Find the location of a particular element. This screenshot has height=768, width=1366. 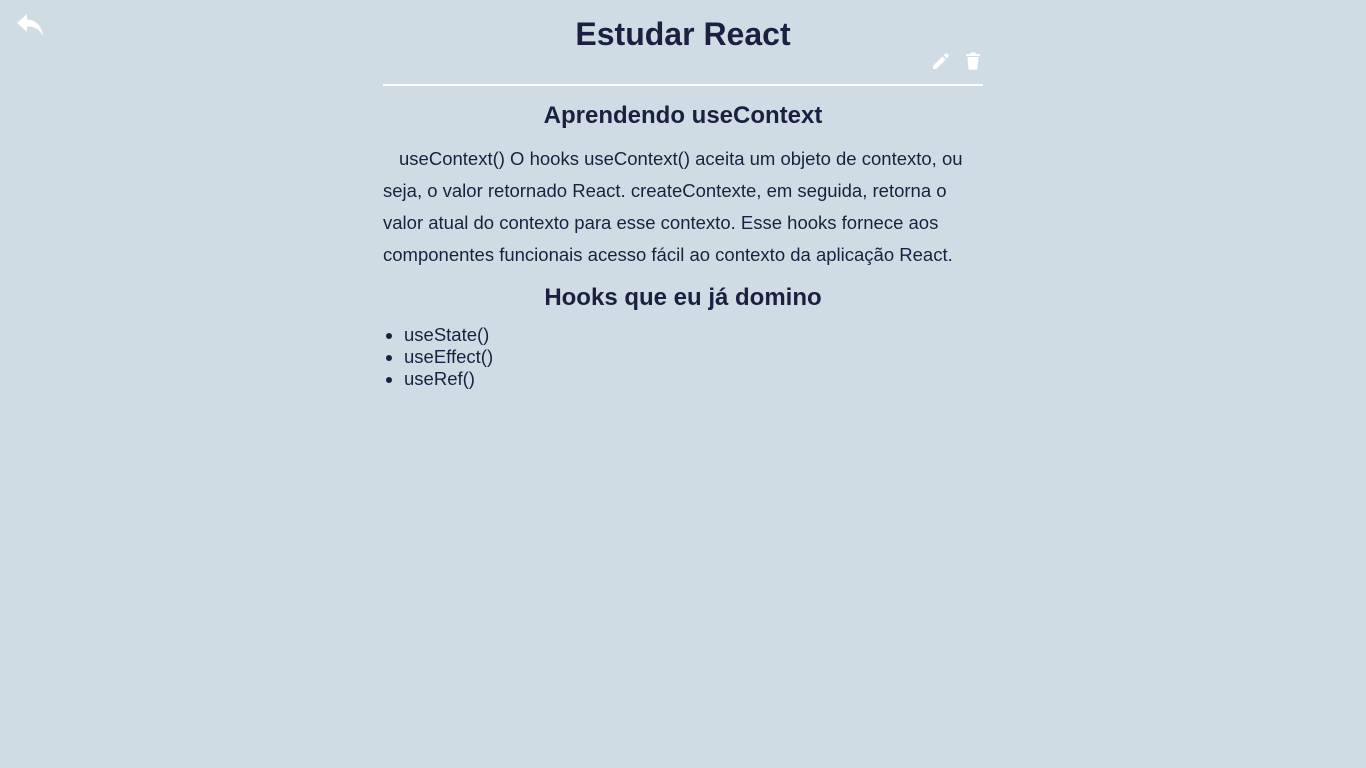

list-item: useEffect() is located at coordinates (448, 357).